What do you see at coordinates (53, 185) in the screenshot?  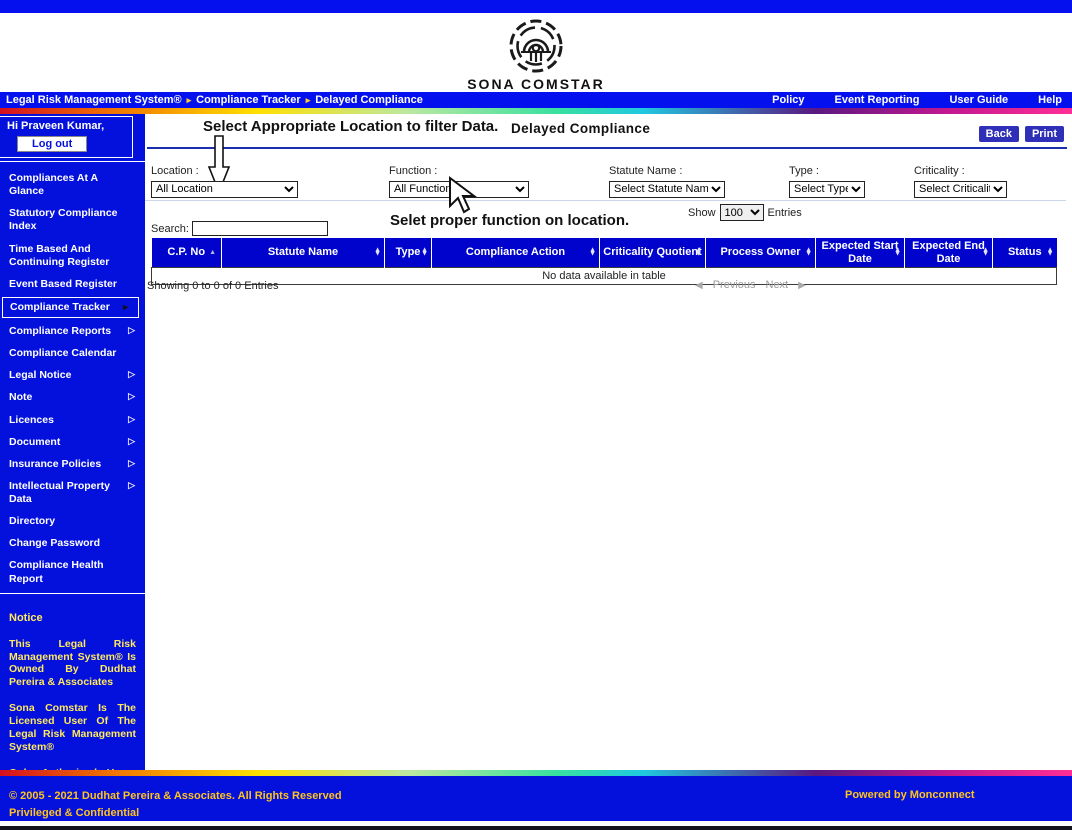 I see `sidebar-item-label: Compliances At A Glance` at bounding box center [53, 185].